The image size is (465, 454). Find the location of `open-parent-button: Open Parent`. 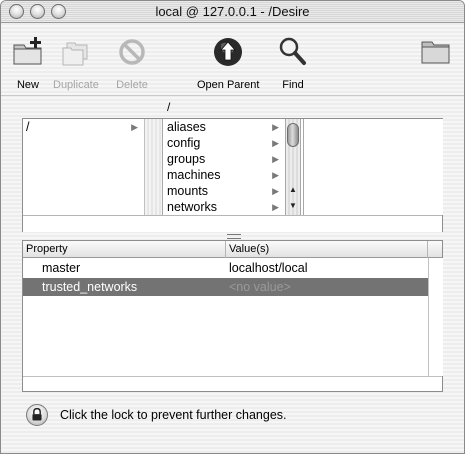

open-parent-button: Open Parent is located at coordinates (228, 63).